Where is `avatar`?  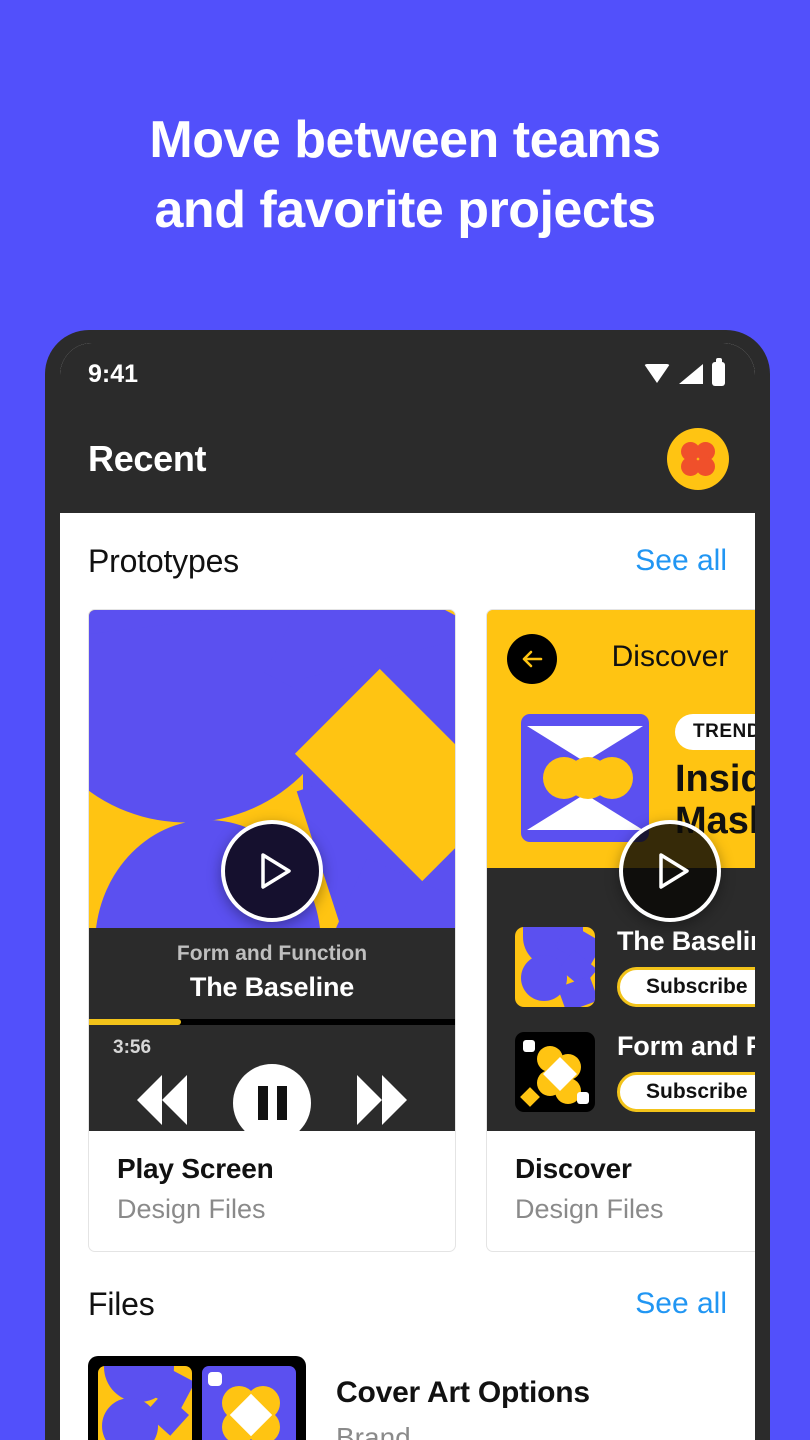
avatar is located at coordinates (698, 459).